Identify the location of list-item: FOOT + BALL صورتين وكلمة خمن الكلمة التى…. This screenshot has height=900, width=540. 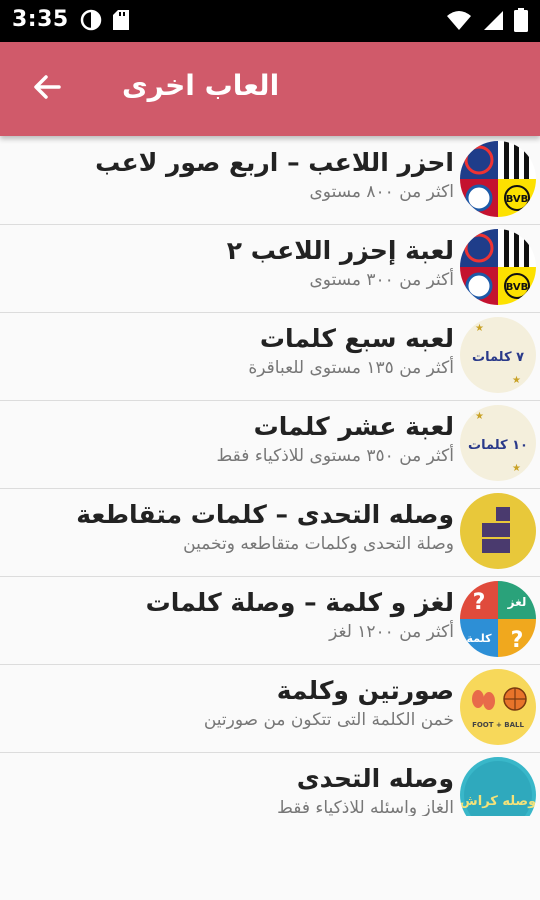
(270, 708).